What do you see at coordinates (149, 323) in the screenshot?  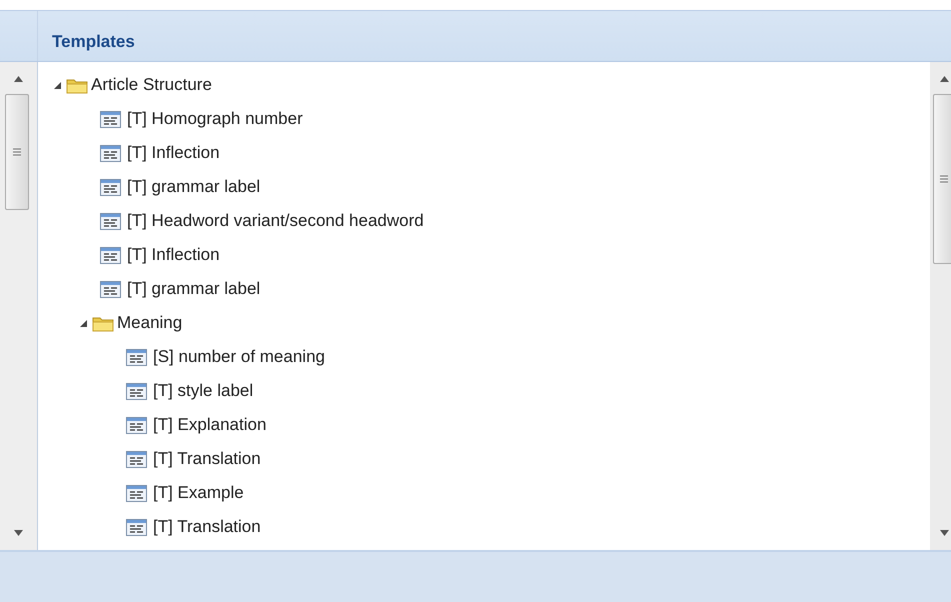 I see `tree-item: Meaning` at bounding box center [149, 323].